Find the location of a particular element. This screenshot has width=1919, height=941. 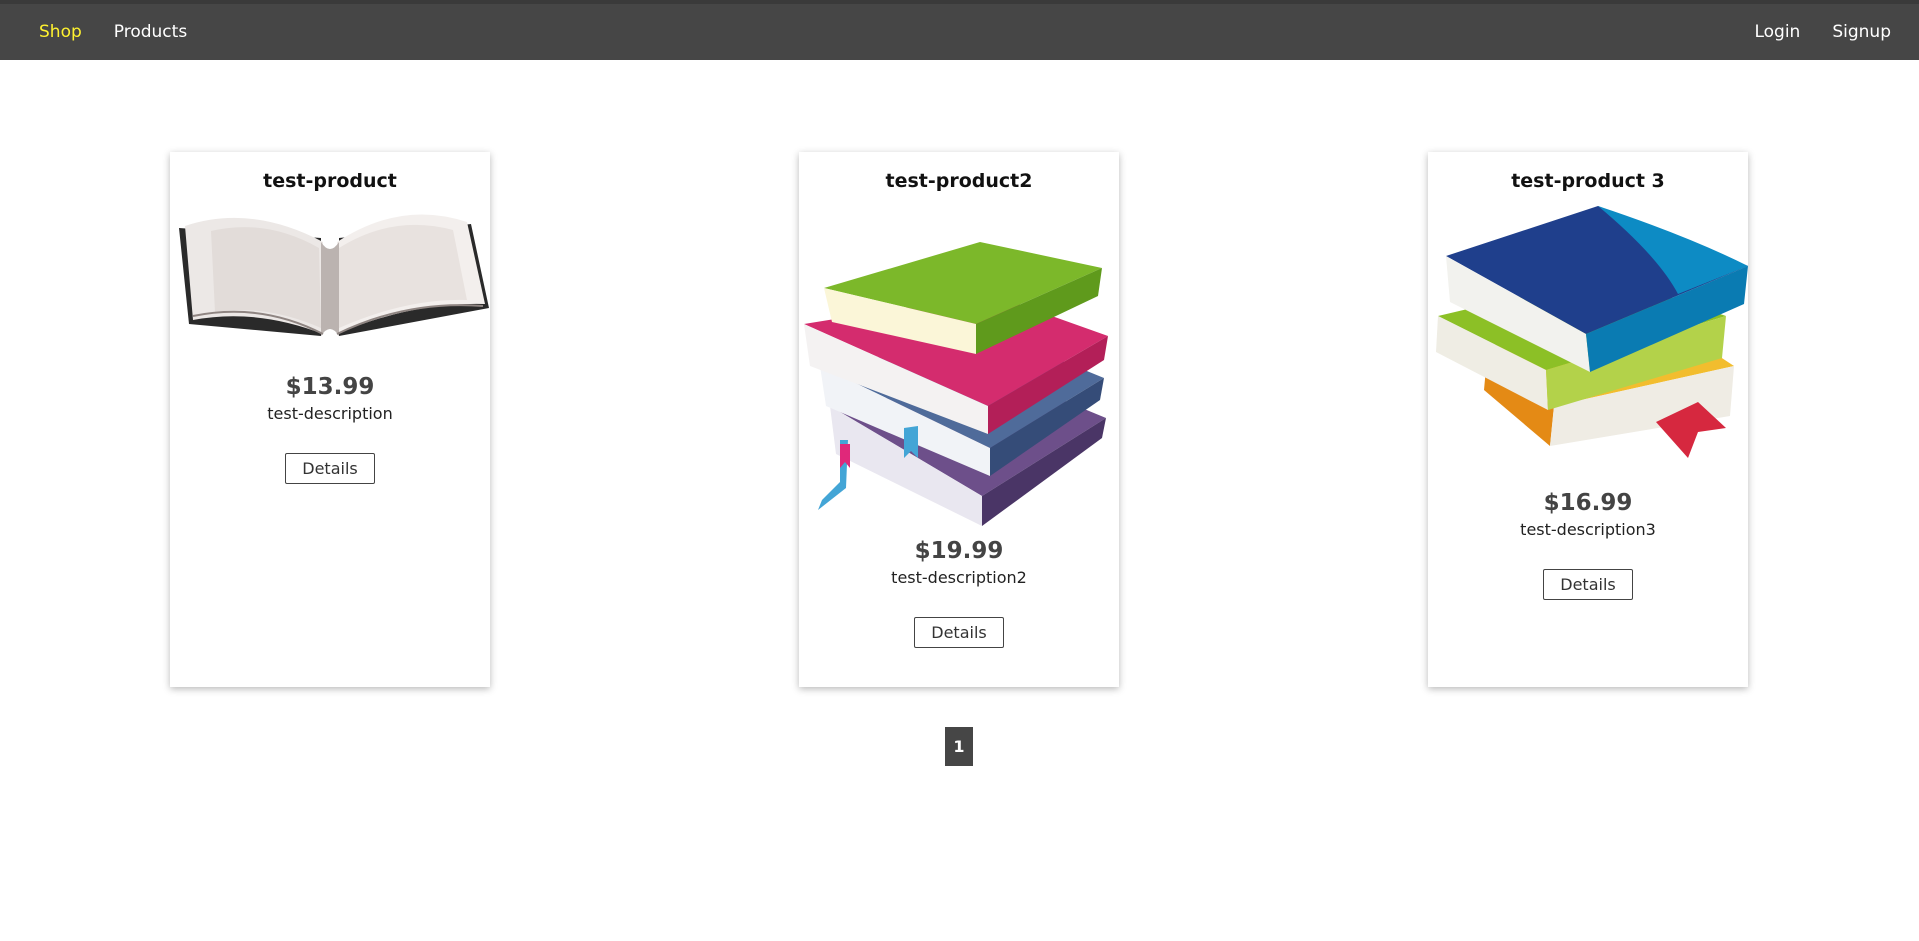

product-price: $19.99 is located at coordinates (959, 551).